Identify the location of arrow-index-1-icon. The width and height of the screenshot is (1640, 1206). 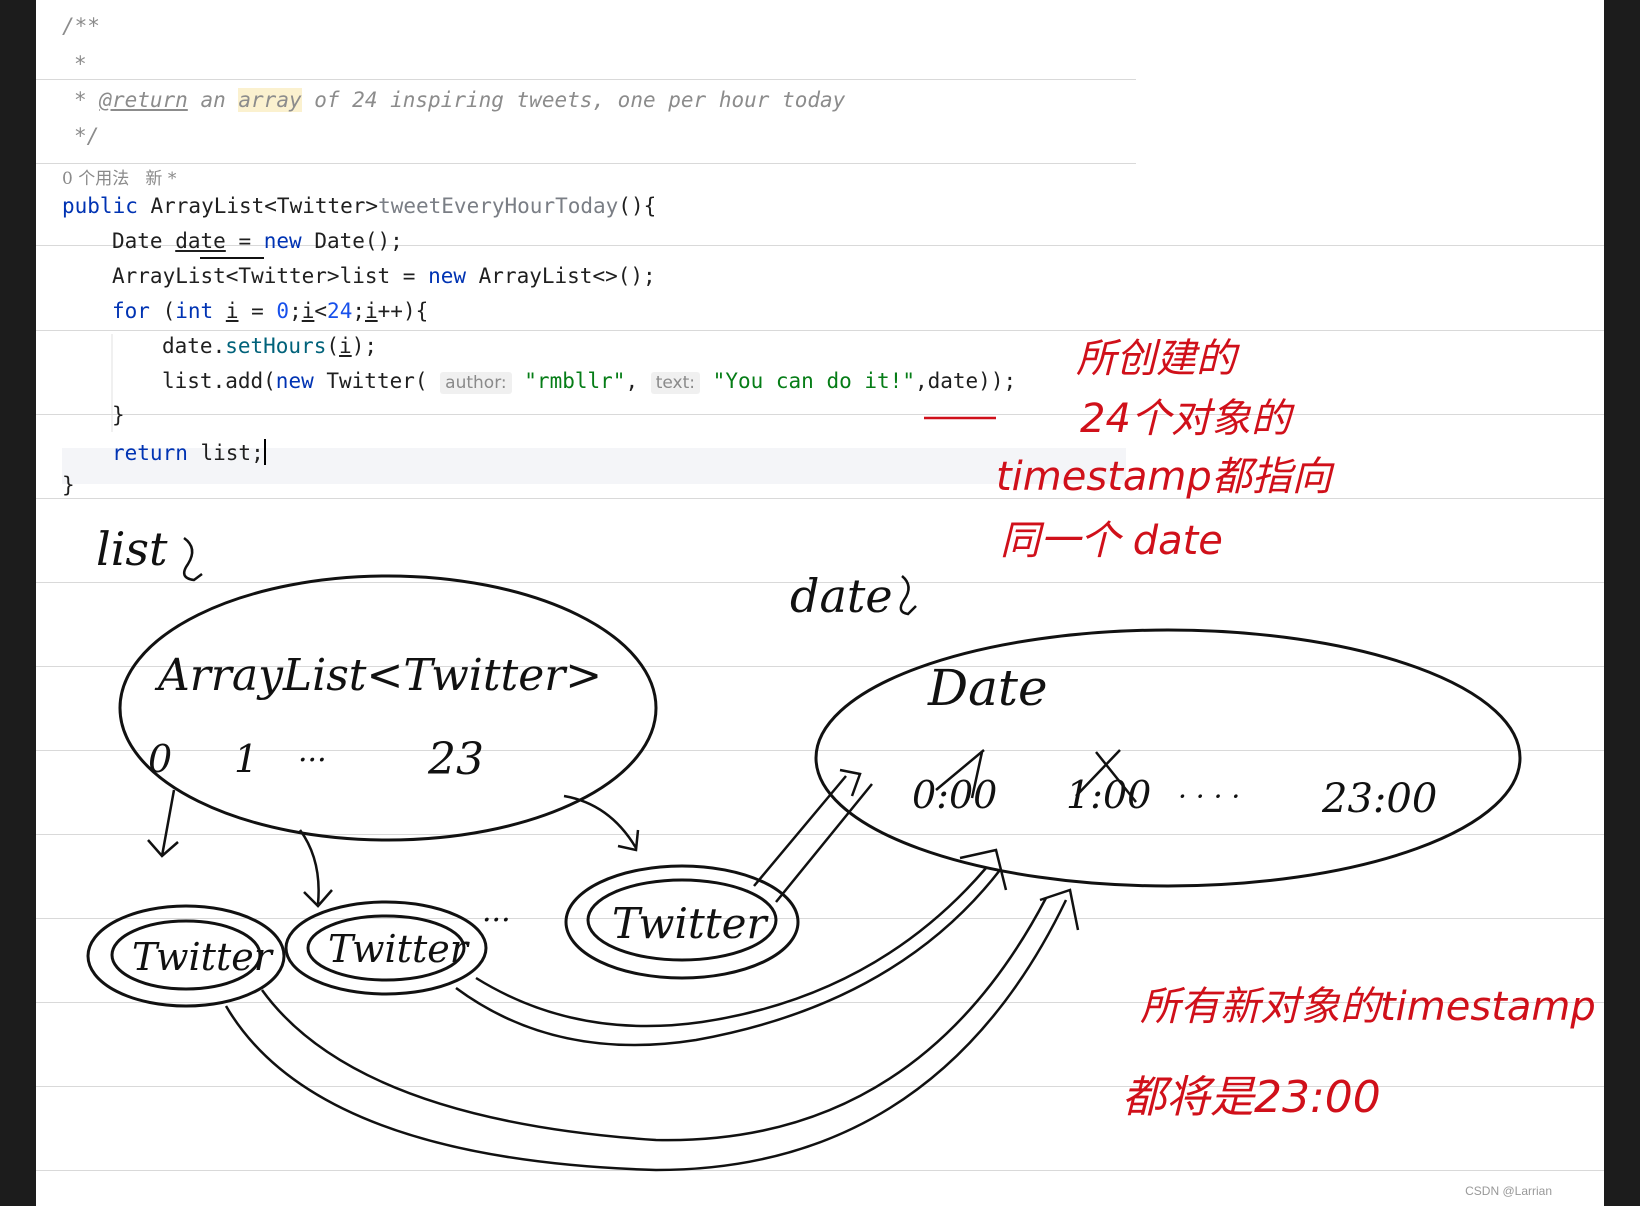
(315, 868).